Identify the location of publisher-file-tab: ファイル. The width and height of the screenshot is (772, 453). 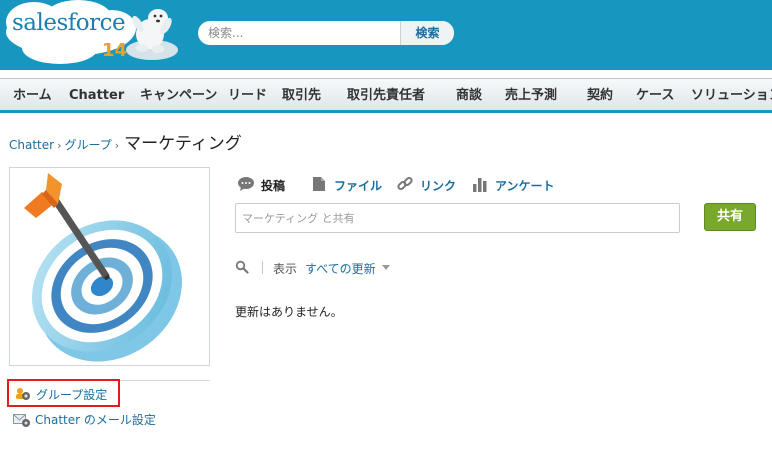
(347, 185).